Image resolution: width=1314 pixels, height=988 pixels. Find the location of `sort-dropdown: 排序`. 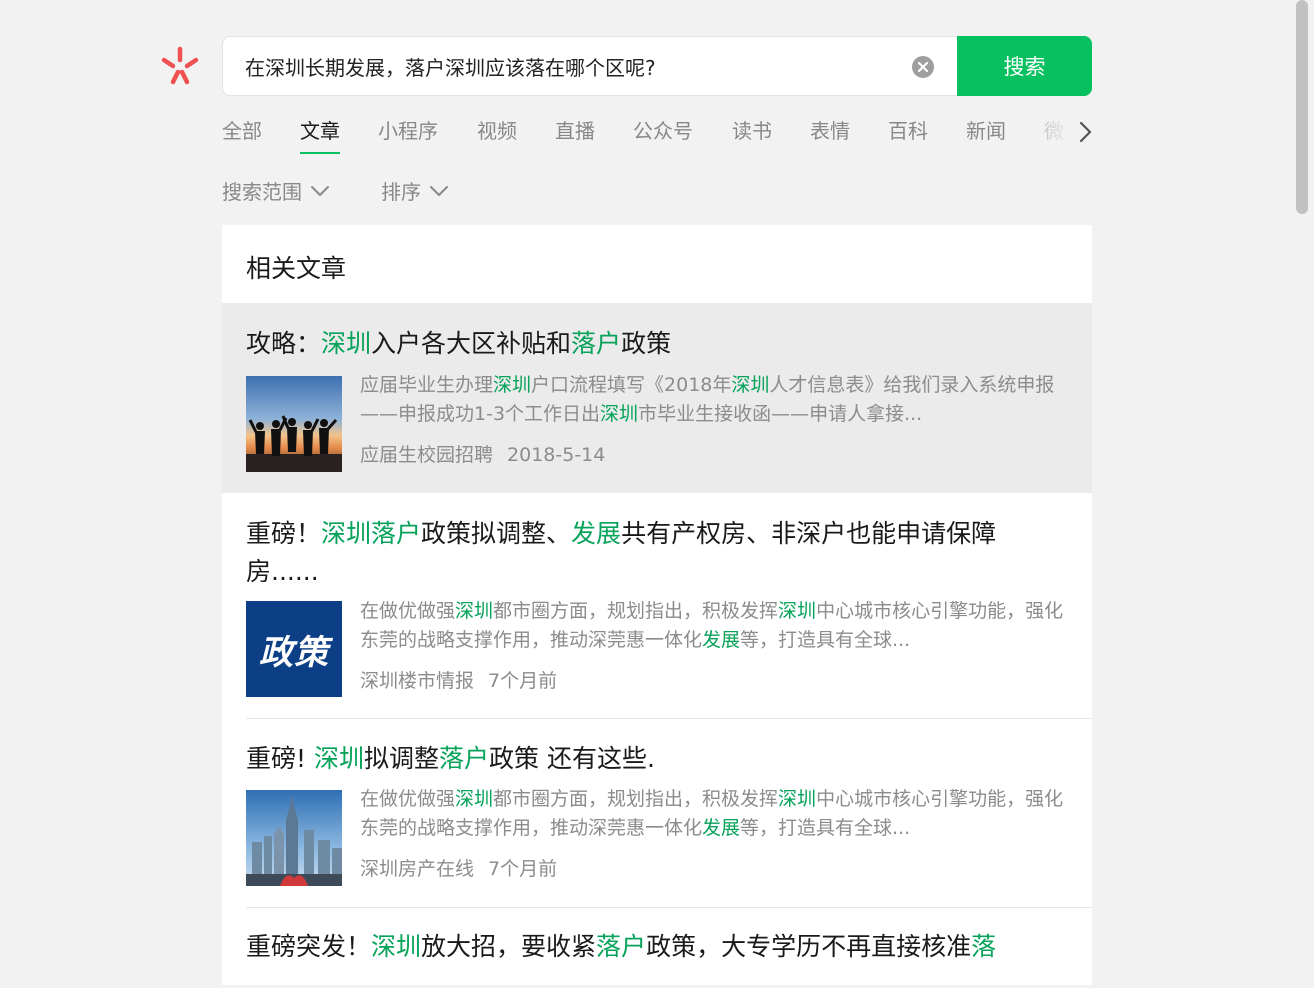

sort-dropdown: 排序 is located at coordinates (415, 190).